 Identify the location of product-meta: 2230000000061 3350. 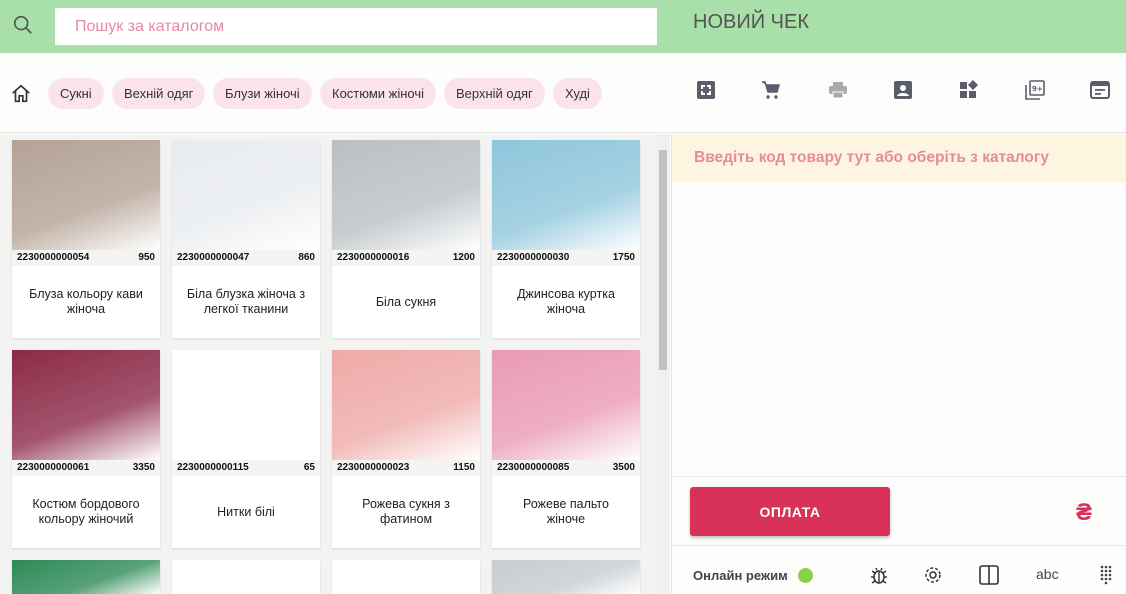
(86, 468).